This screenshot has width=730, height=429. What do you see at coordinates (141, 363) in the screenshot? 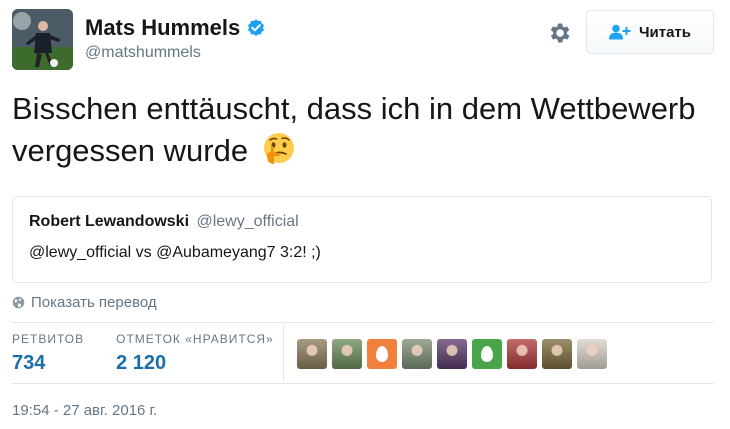
I see `likes-count: 2 120` at bounding box center [141, 363].